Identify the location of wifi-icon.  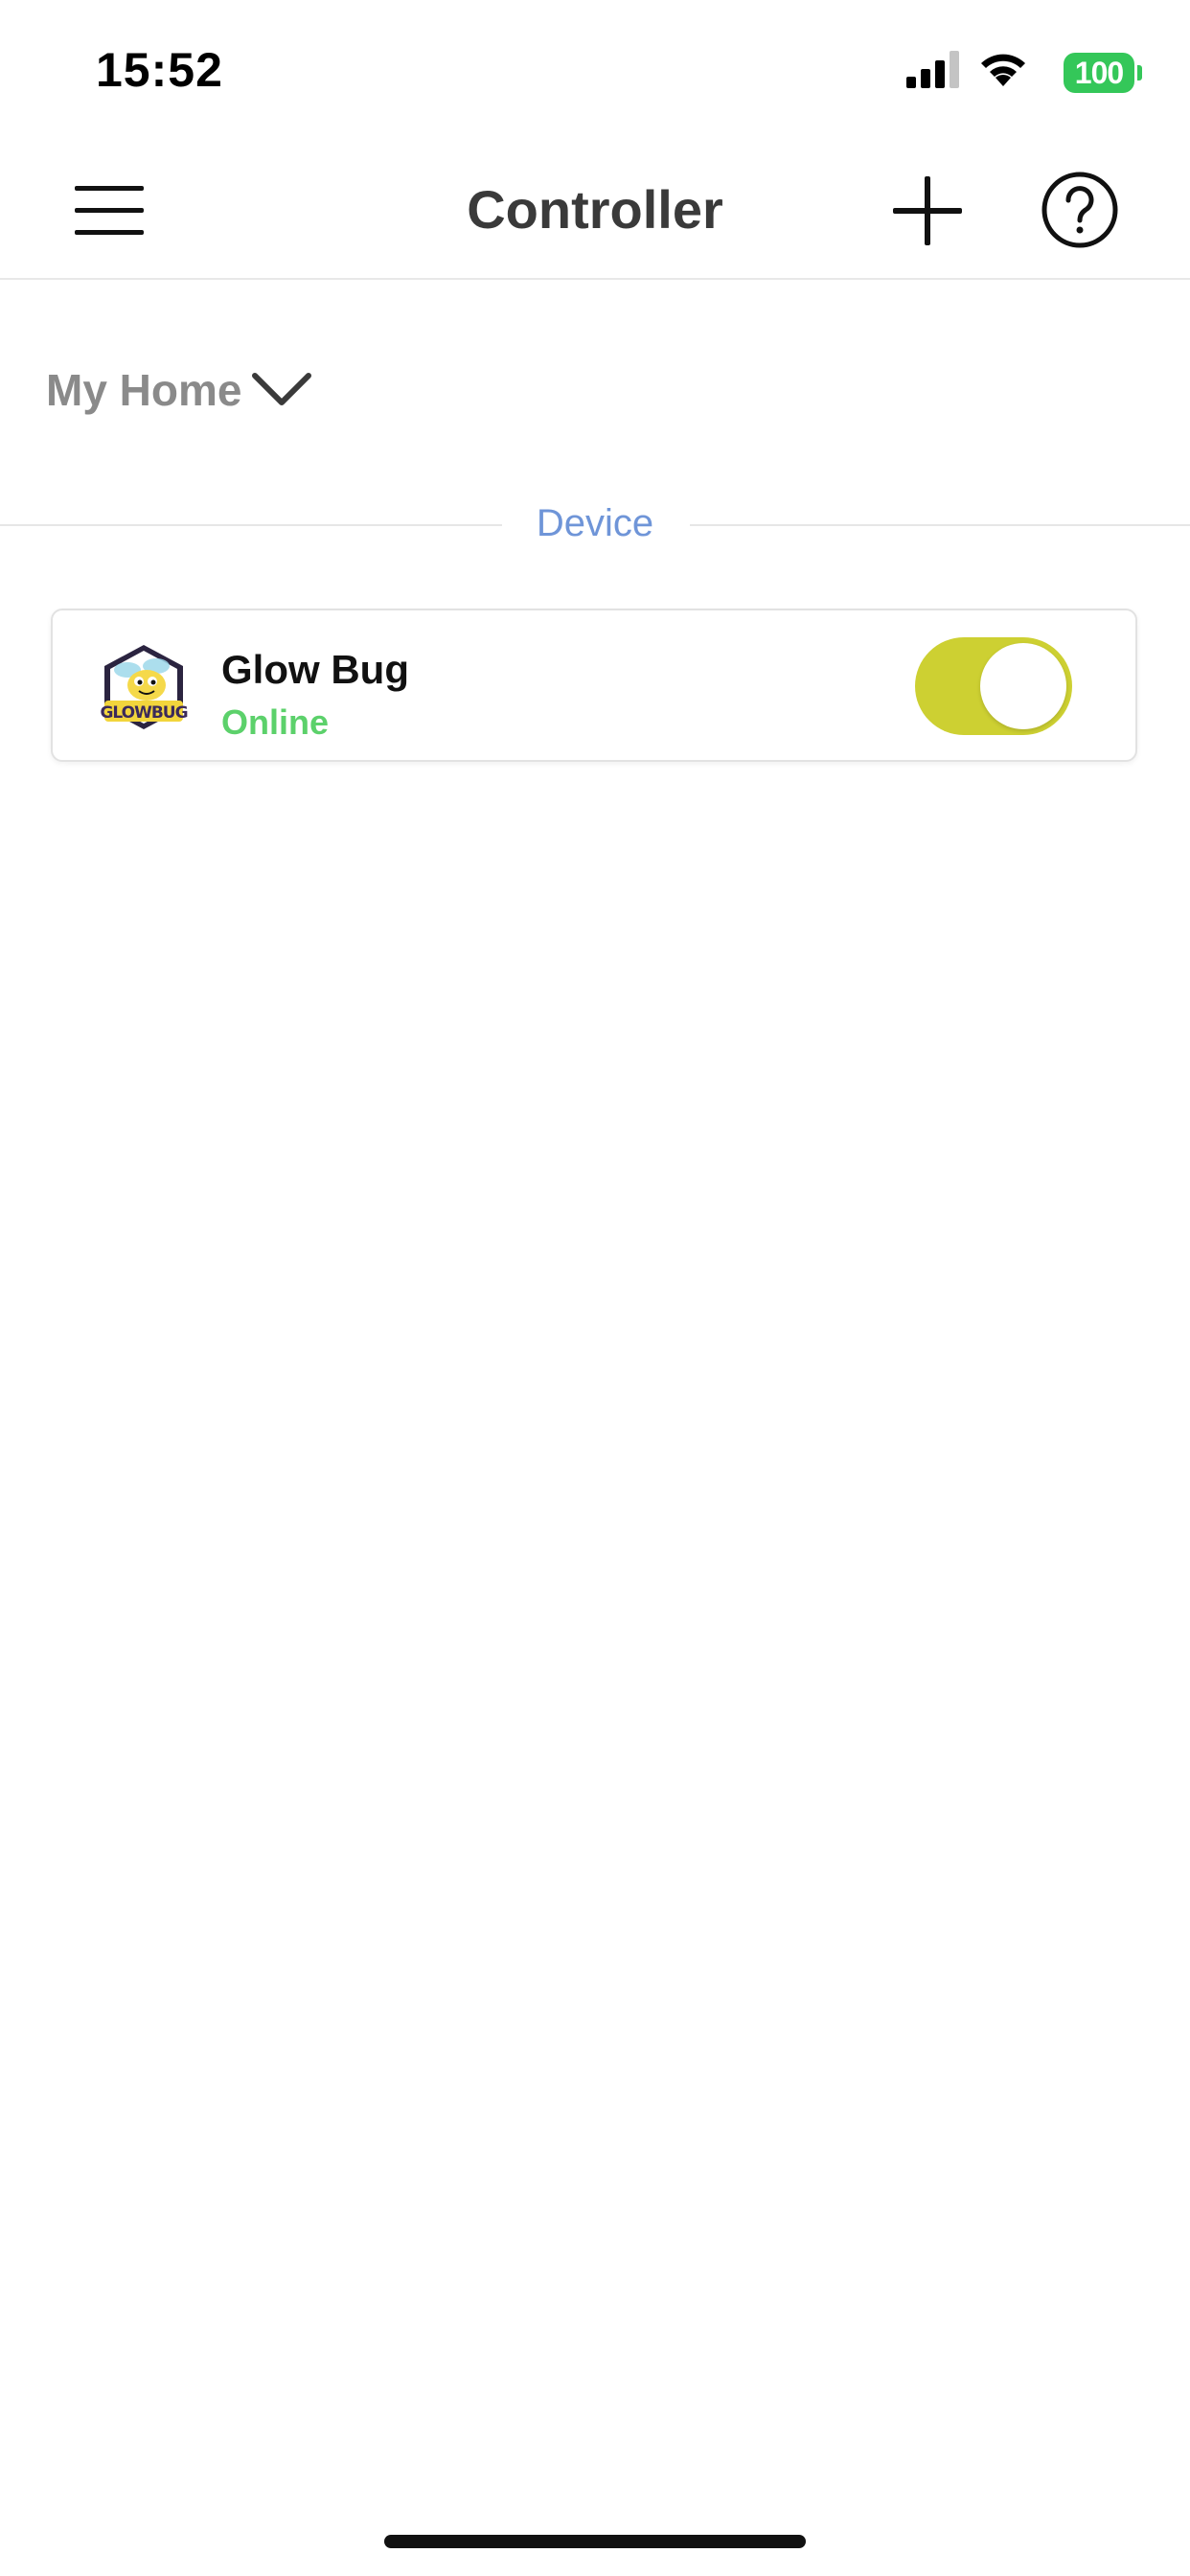
(1003, 70).